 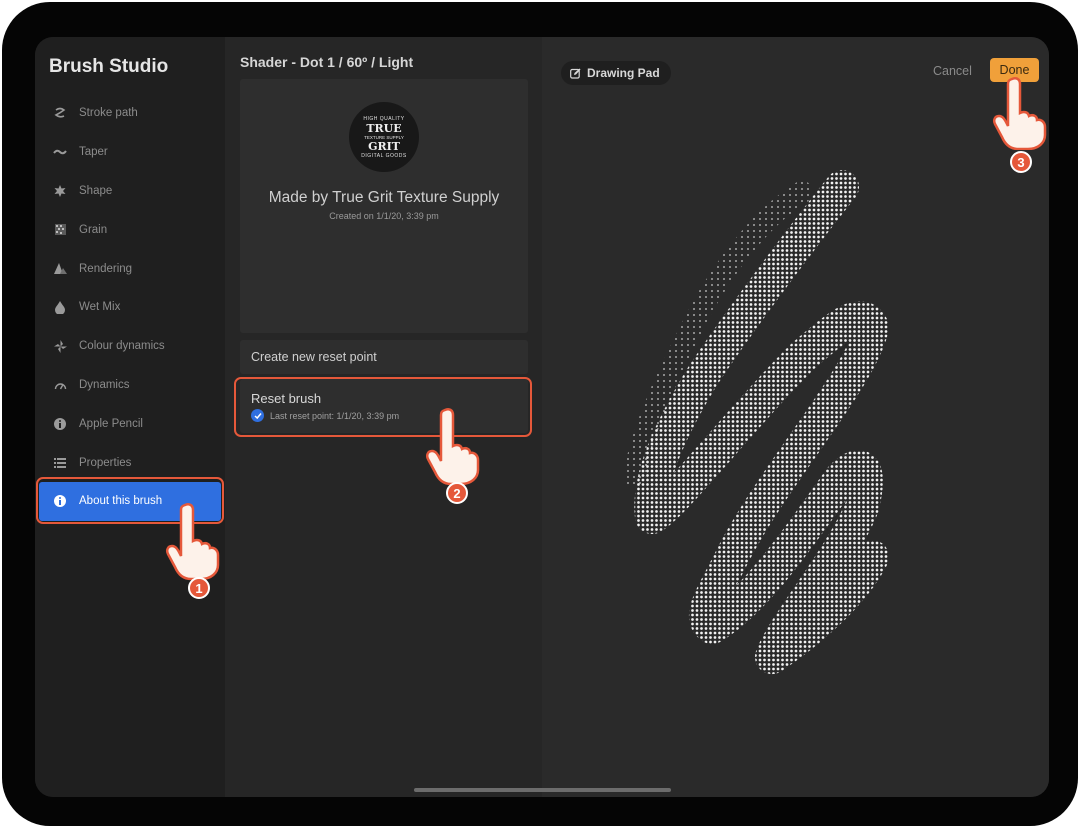 I want to click on properties-icon, so click(x=60, y=463).